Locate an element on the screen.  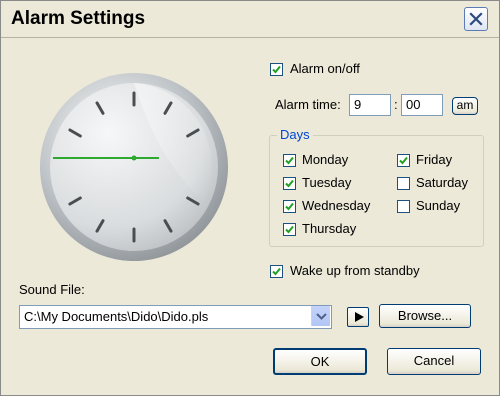
minute-field: 00 is located at coordinates (422, 105).